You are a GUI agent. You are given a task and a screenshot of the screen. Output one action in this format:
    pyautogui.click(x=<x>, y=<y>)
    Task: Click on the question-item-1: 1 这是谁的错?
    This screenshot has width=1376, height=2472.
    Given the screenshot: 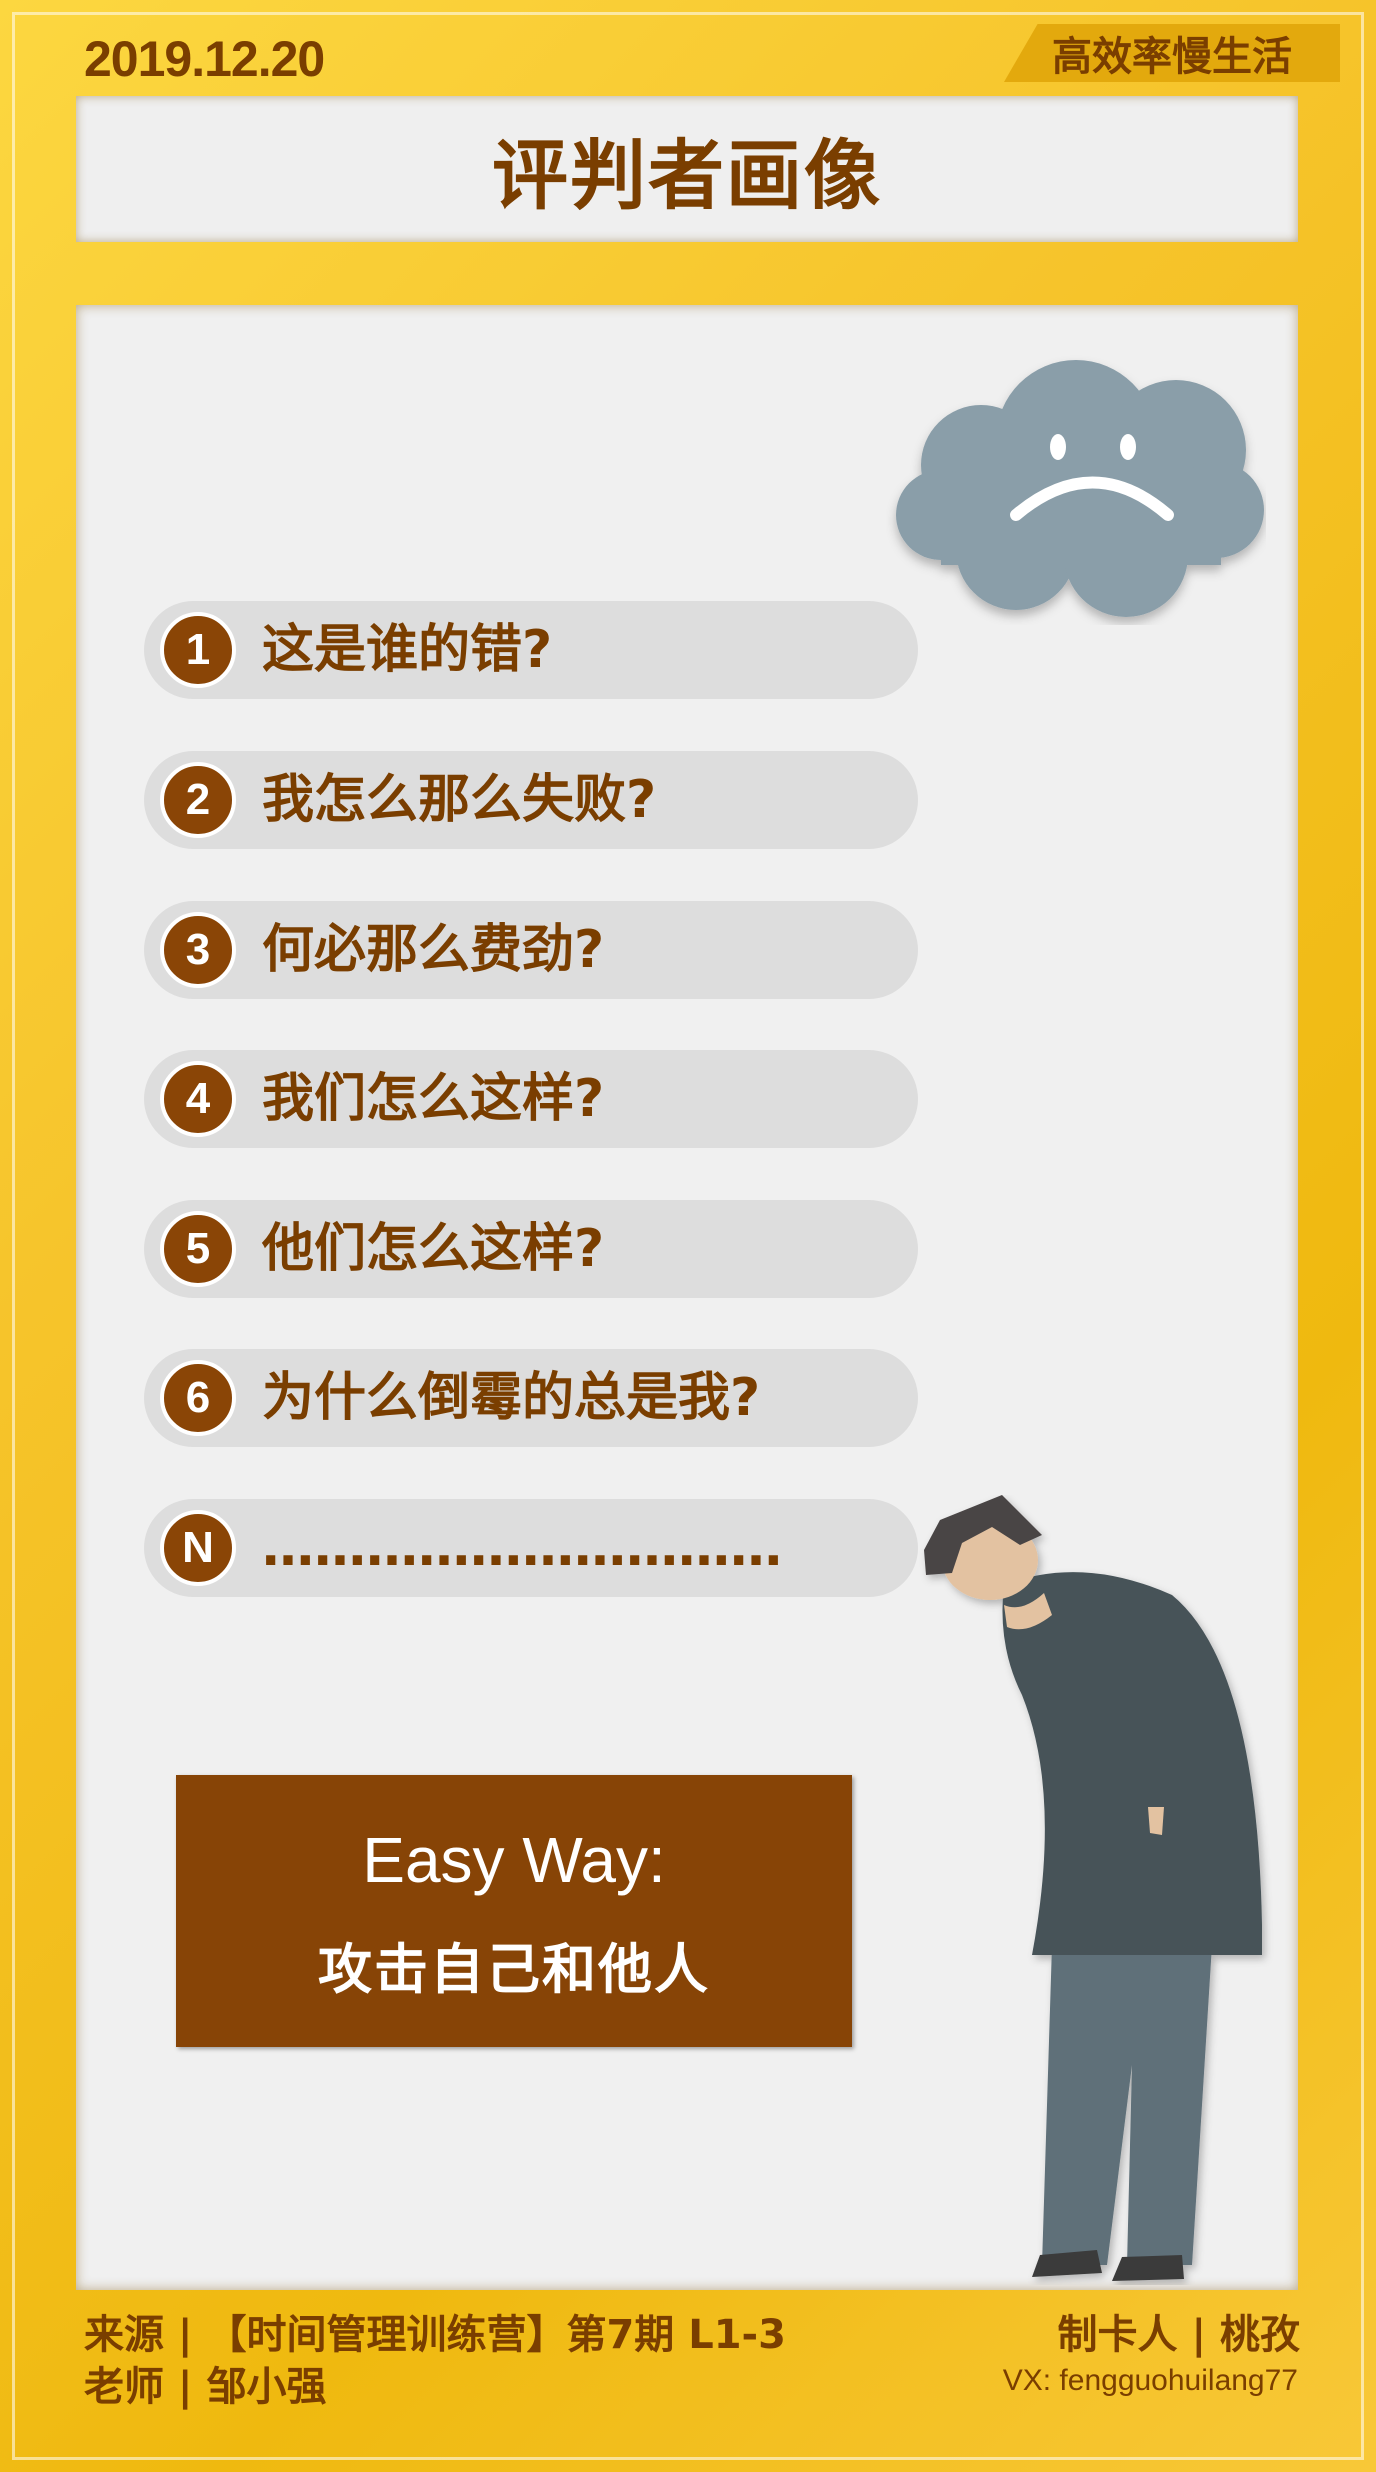 What is the action you would take?
    pyautogui.click(x=531, y=650)
    